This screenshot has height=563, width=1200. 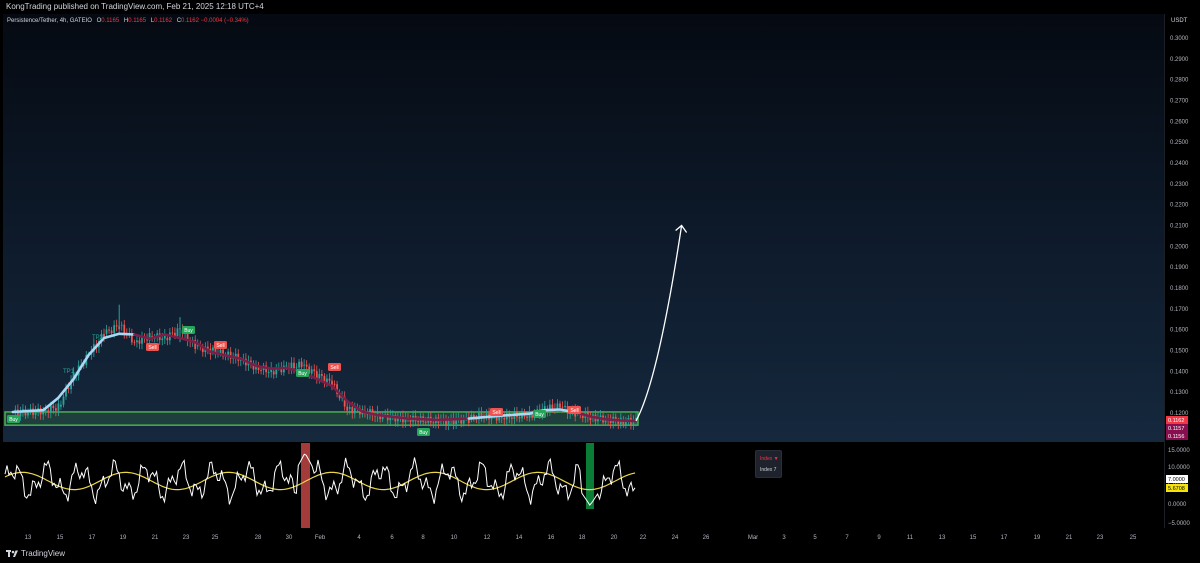 I want to click on time-label: 18, so click(x=582, y=538).